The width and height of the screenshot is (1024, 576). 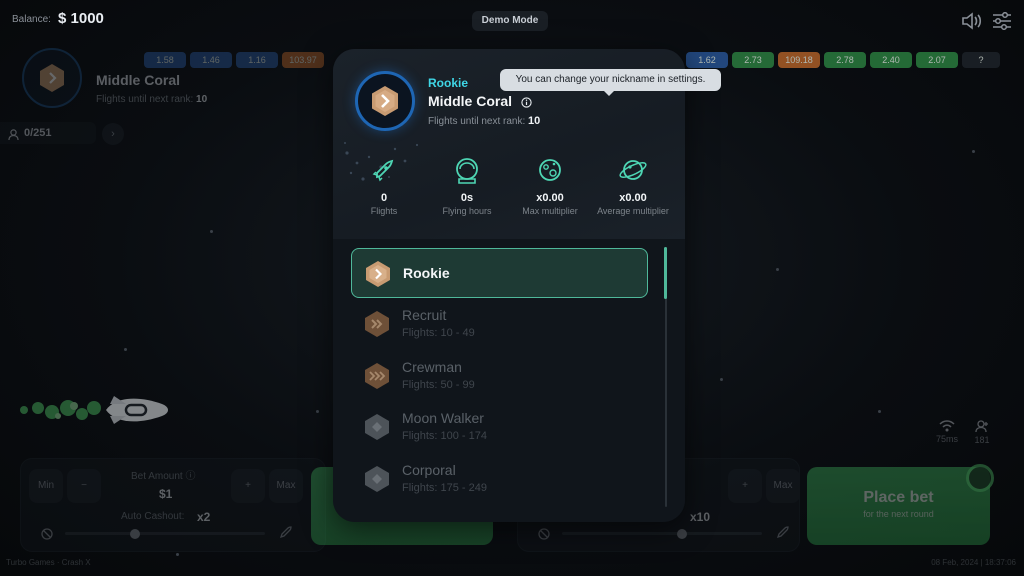 What do you see at coordinates (84, 486) in the screenshot?
I see `decrease-button: −` at bounding box center [84, 486].